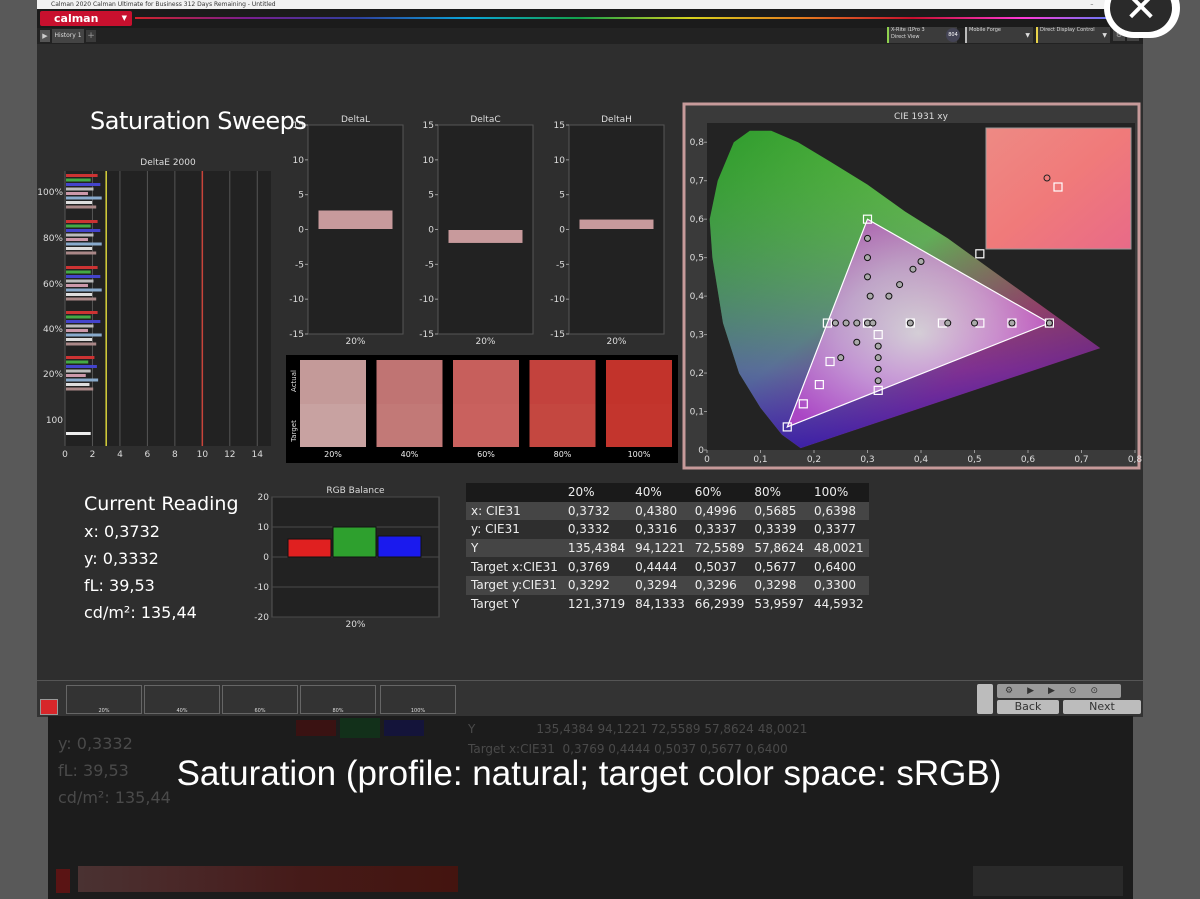 Image resolution: width=1200 pixels, height=899 pixels. What do you see at coordinates (607, 231) in the screenshot?
I see `deltah-chart: DeltaH 15 10 5 0 -5 -10 -15 20%` at bounding box center [607, 231].